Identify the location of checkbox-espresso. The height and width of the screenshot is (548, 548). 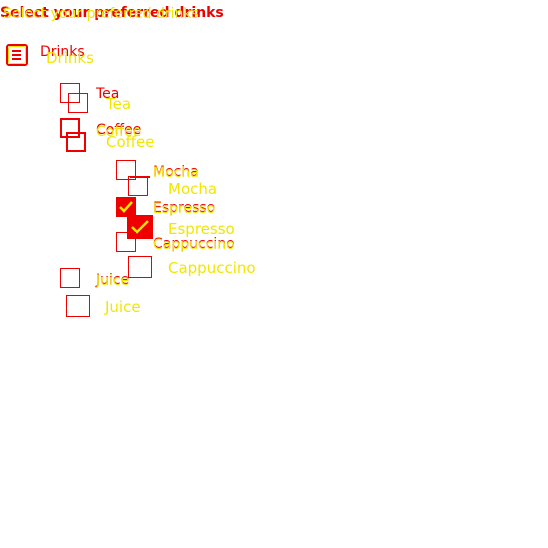
(126, 207).